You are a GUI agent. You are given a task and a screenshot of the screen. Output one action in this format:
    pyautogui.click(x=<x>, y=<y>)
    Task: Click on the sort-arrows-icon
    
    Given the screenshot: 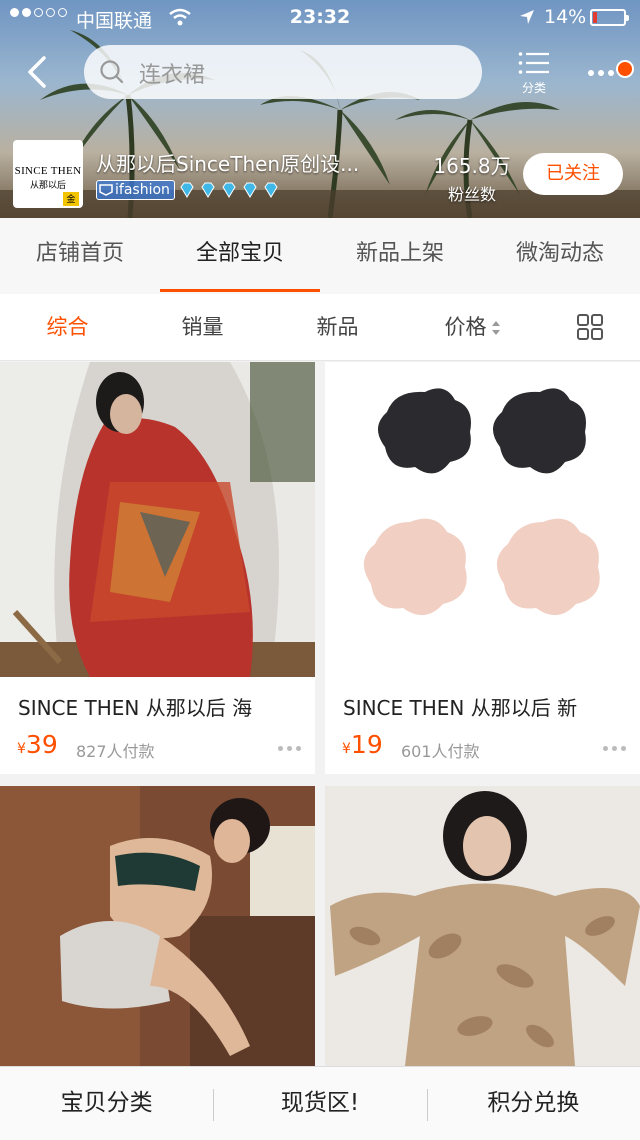 What is the action you would take?
    pyautogui.click(x=495, y=328)
    